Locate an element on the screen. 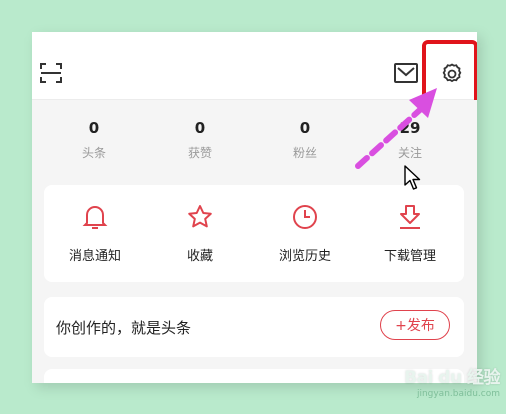 The height and width of the screenshot is (414, 506). pointer-arrow-annotation is located at coordinates (396, 128).